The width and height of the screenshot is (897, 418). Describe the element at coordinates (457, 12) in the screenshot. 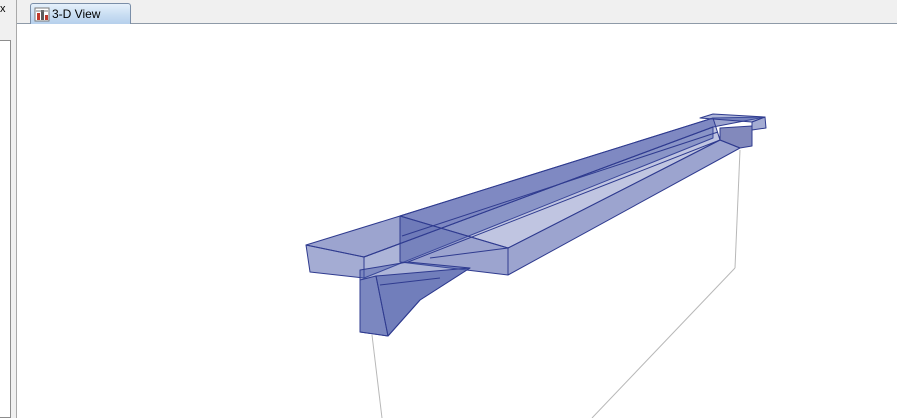

I see `tab-bar: 3-D View` at that location.